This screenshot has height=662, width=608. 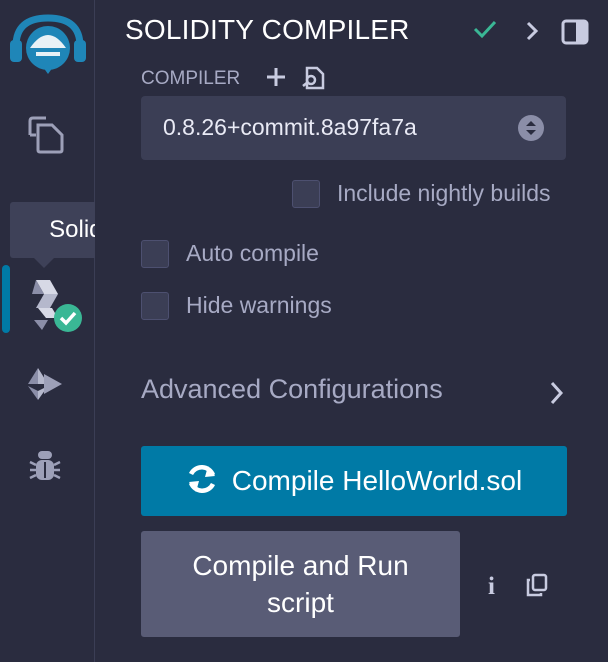 I want to click on hide-warnings-checkbox, so click(x=155, y=306).